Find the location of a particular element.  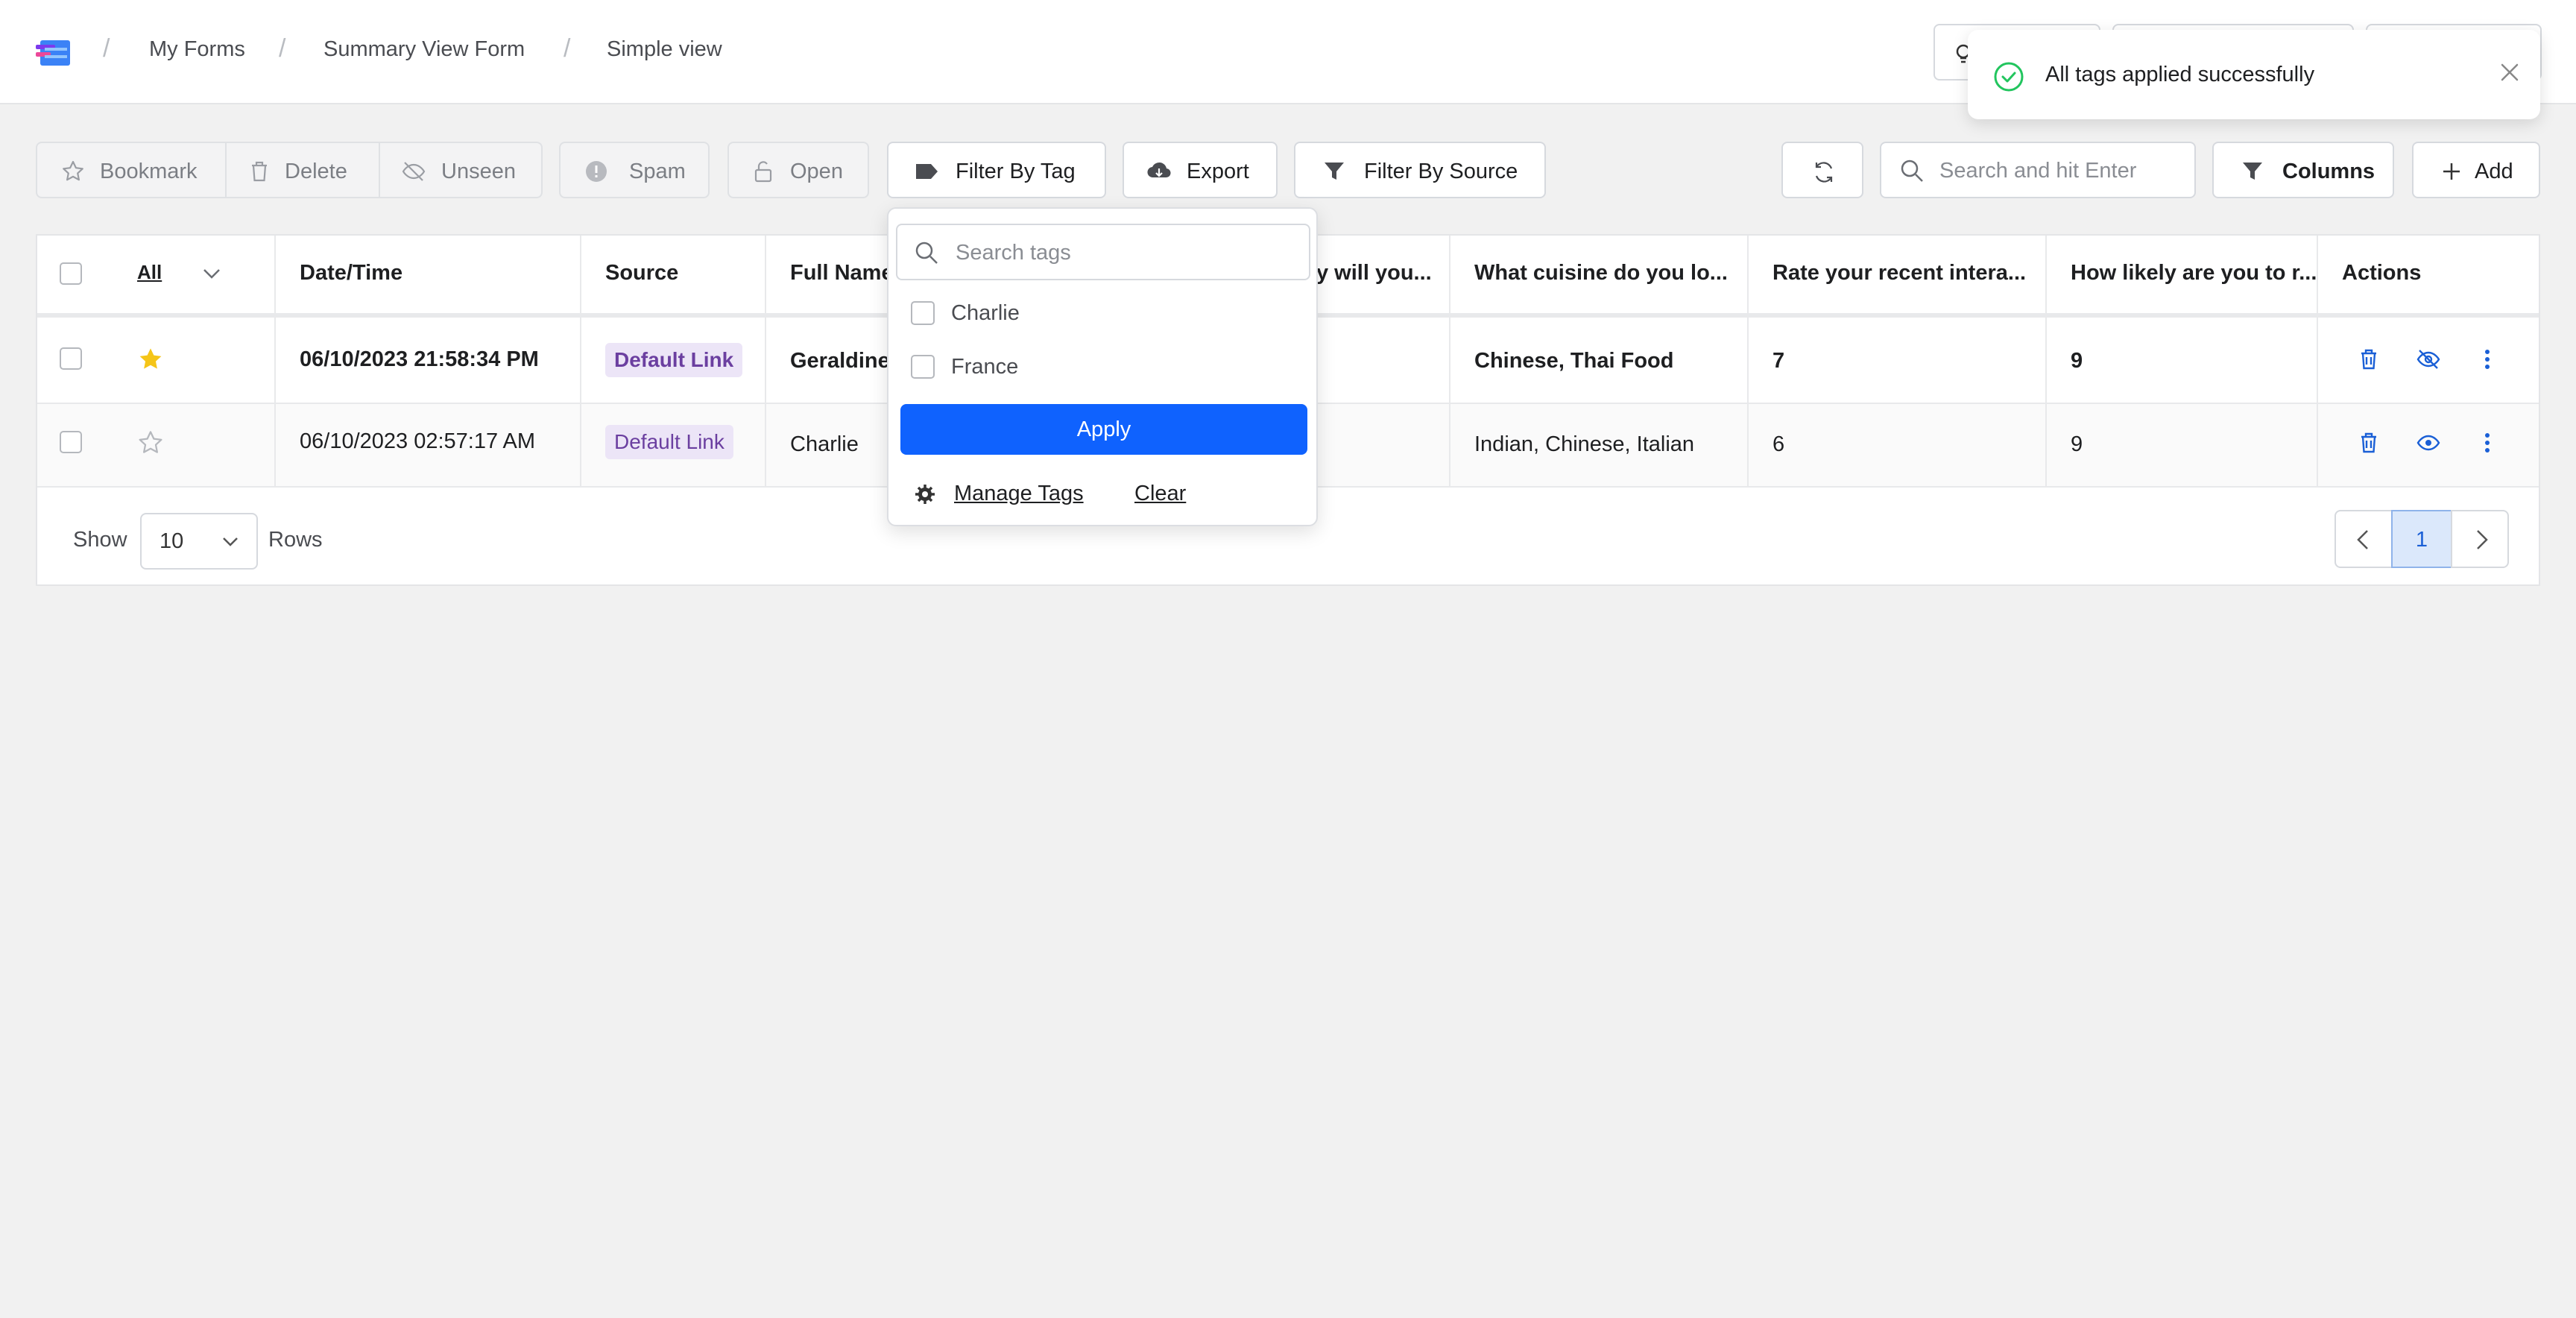

cell-datetime: 06/10/2023 02:57:17 AM is located at coordinates (418, 441).